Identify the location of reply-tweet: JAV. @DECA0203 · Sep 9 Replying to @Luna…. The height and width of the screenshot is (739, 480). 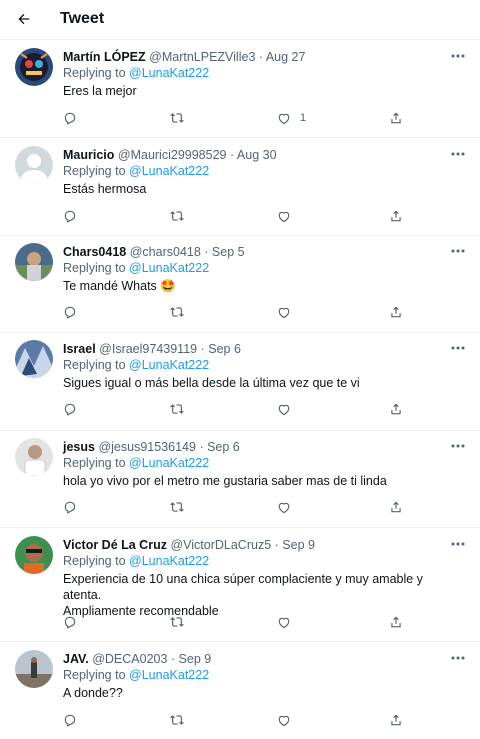
(240, 690).